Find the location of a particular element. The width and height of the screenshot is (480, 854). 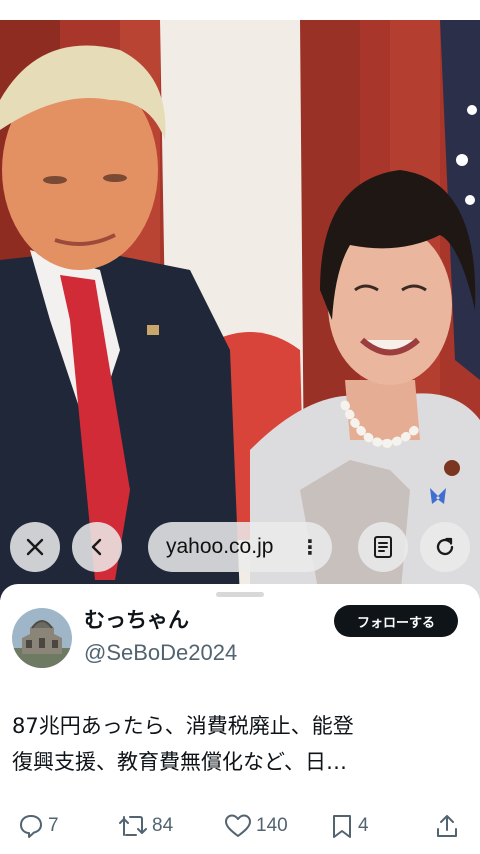

reader-mode-button is located at coordinates (383, 547).